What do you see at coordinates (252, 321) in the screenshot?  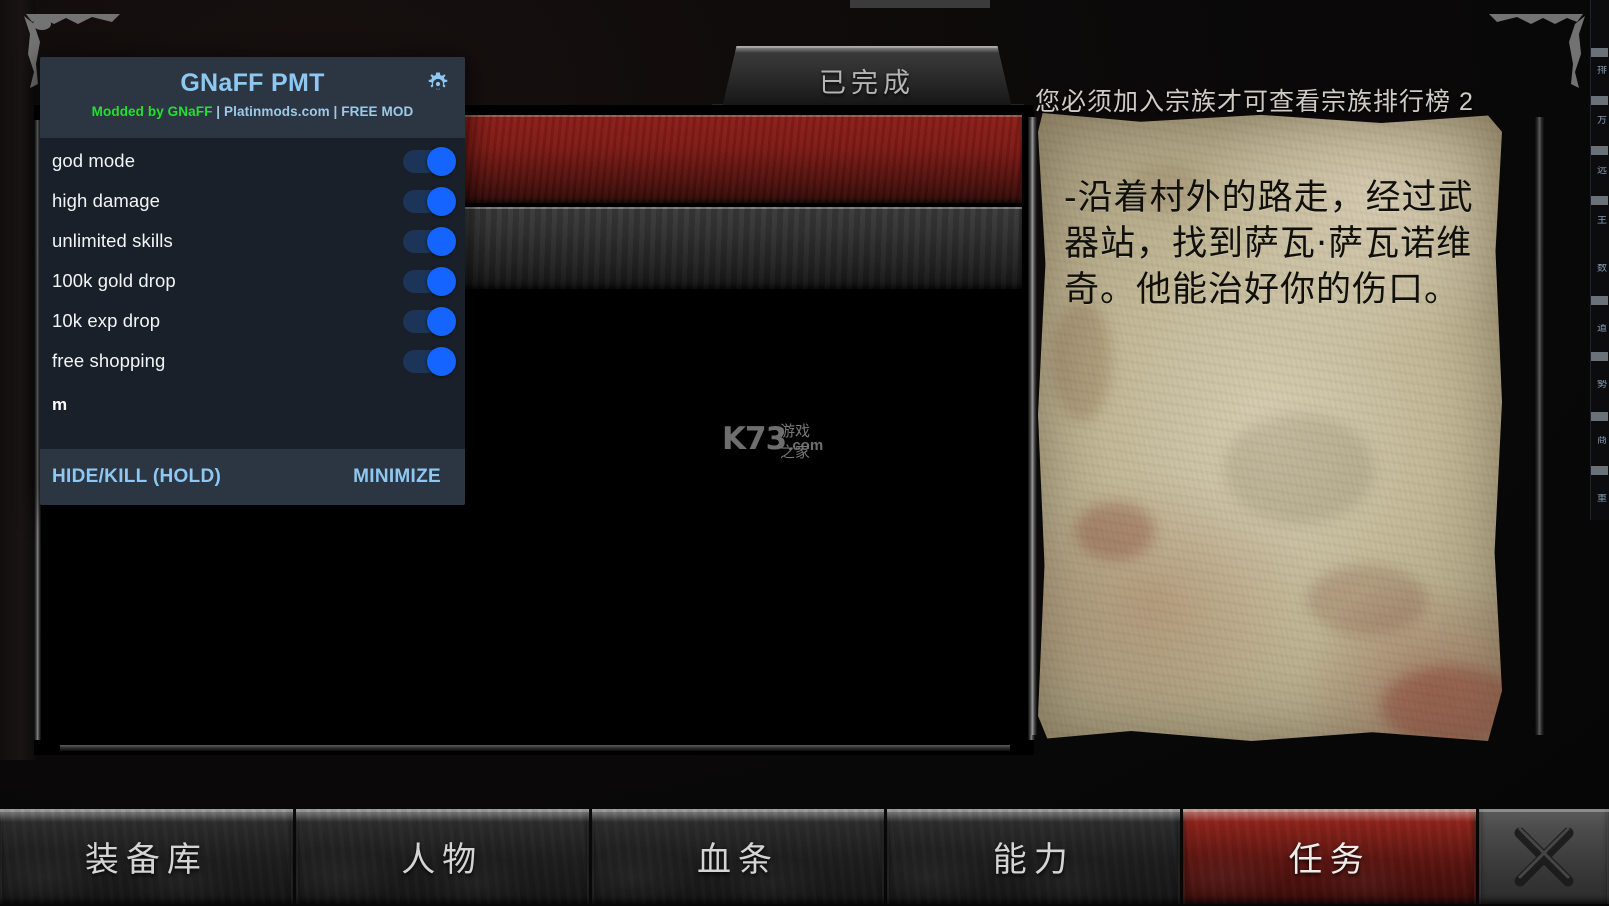 I see `mod-row-exp-drop: 10k exp drop` at bounding box center [252, 321].